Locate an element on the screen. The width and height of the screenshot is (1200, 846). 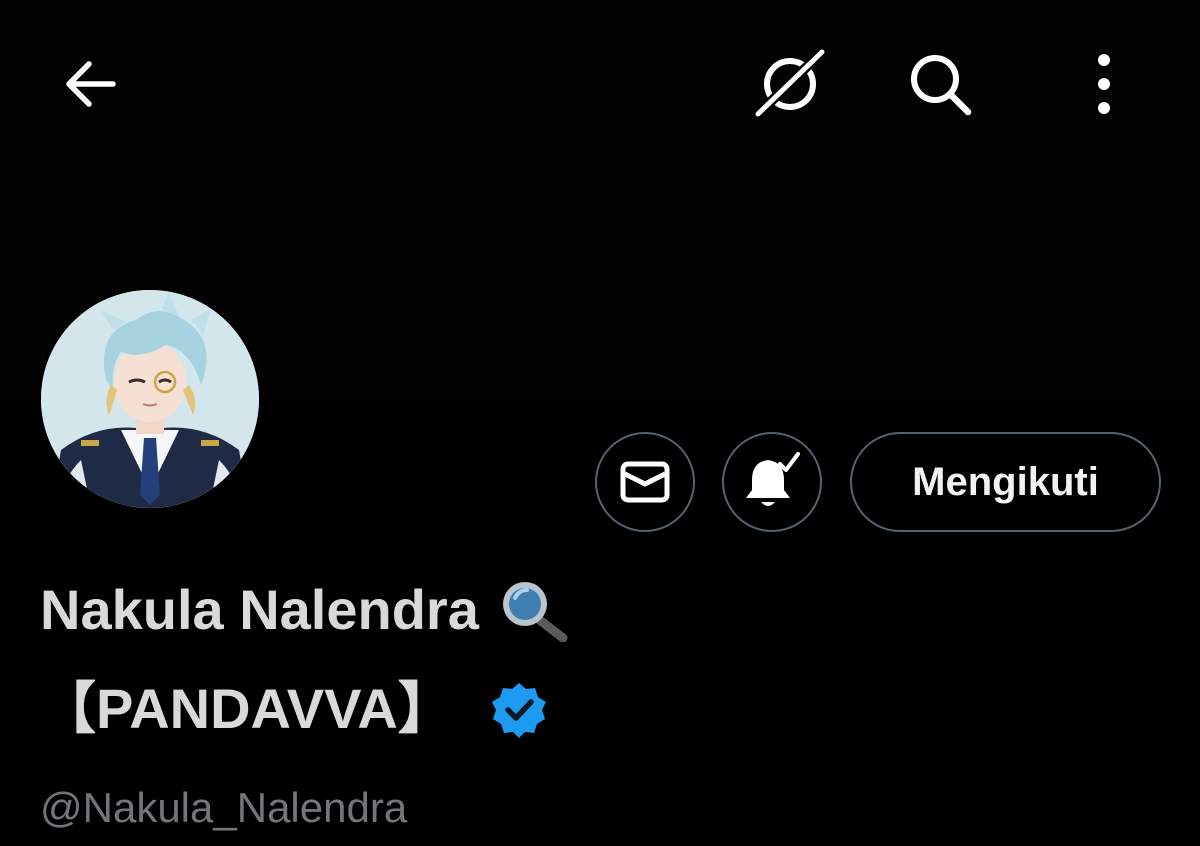
search-button is located at coordinates (940, 84).